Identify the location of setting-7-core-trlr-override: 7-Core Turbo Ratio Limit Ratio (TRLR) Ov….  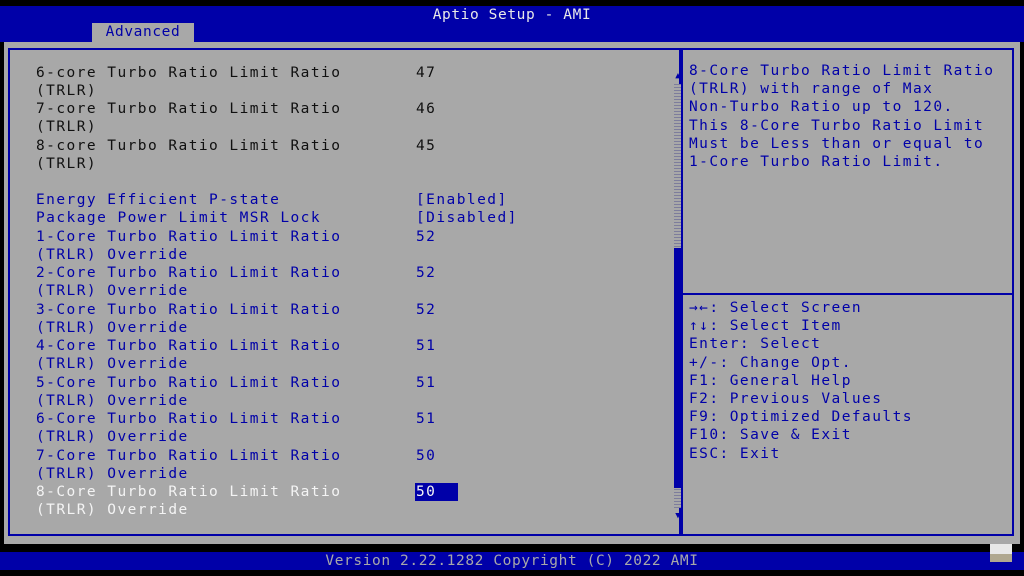
(356, 465).